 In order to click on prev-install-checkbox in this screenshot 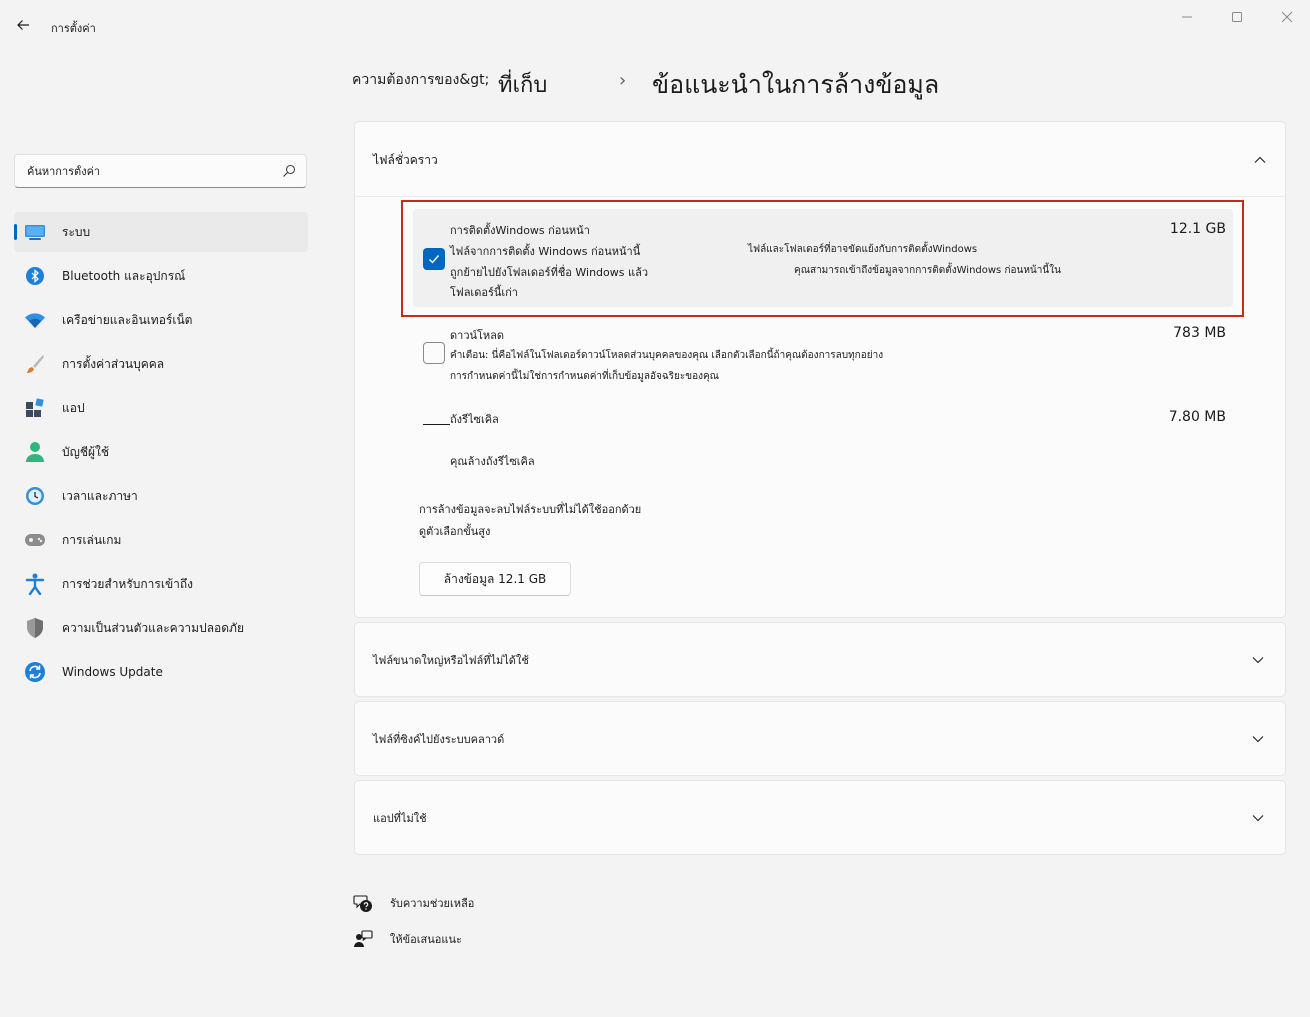, I will do `click(434, 259)`.